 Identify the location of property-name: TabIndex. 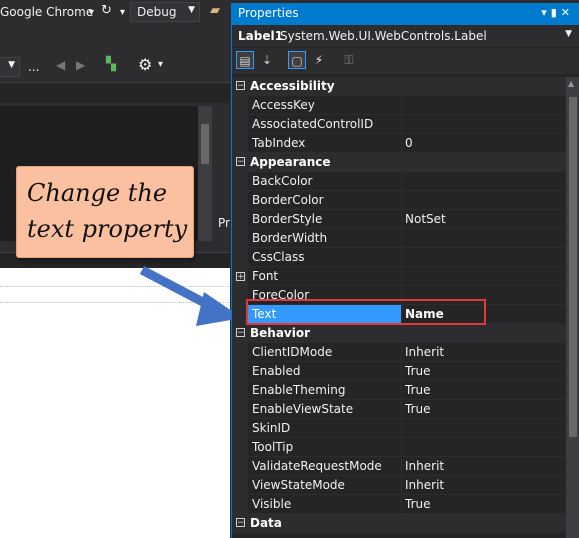
(325, 143).